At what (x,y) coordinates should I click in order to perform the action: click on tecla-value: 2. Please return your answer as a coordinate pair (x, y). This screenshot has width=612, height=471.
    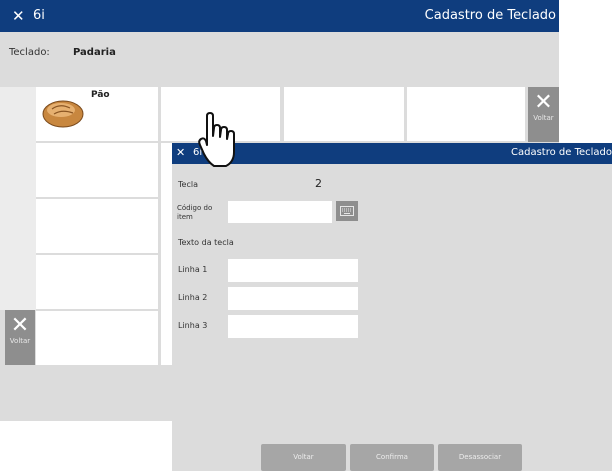
    Looking at the image, I should click on (318, 183).